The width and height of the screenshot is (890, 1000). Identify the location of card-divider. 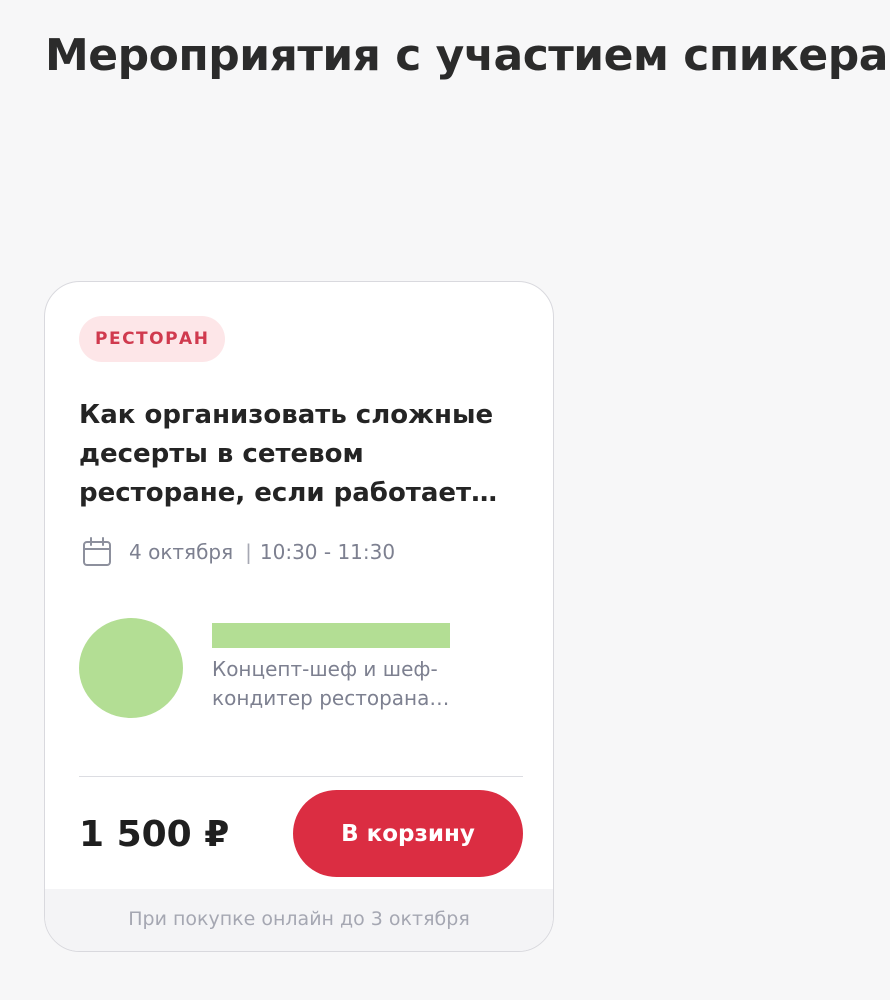
(301, 776).